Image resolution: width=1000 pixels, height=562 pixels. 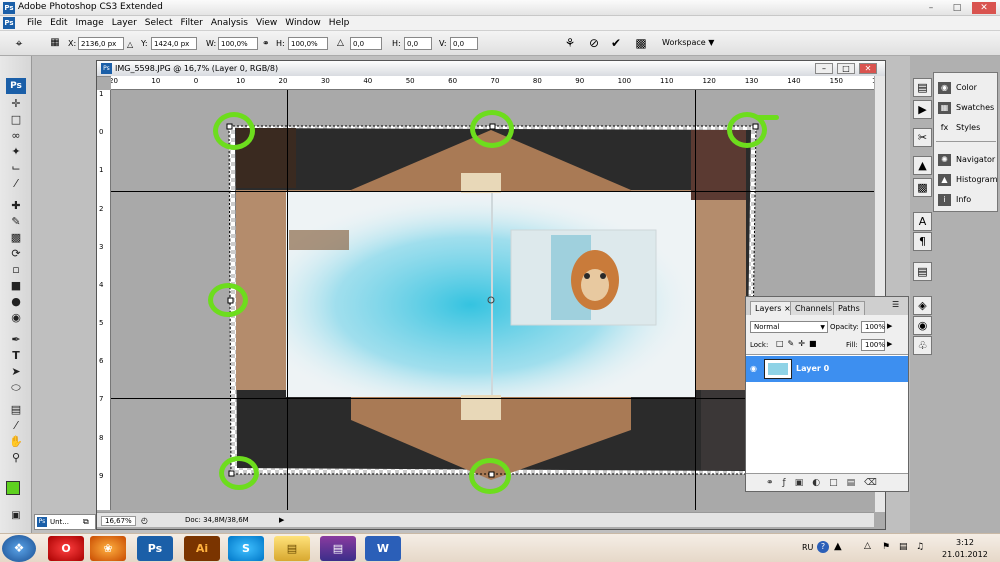 What do you see at coordinates (16, 221) in the screenshot?
I see `brush-tool-icon: ✎` at bounding box center [16, 221].